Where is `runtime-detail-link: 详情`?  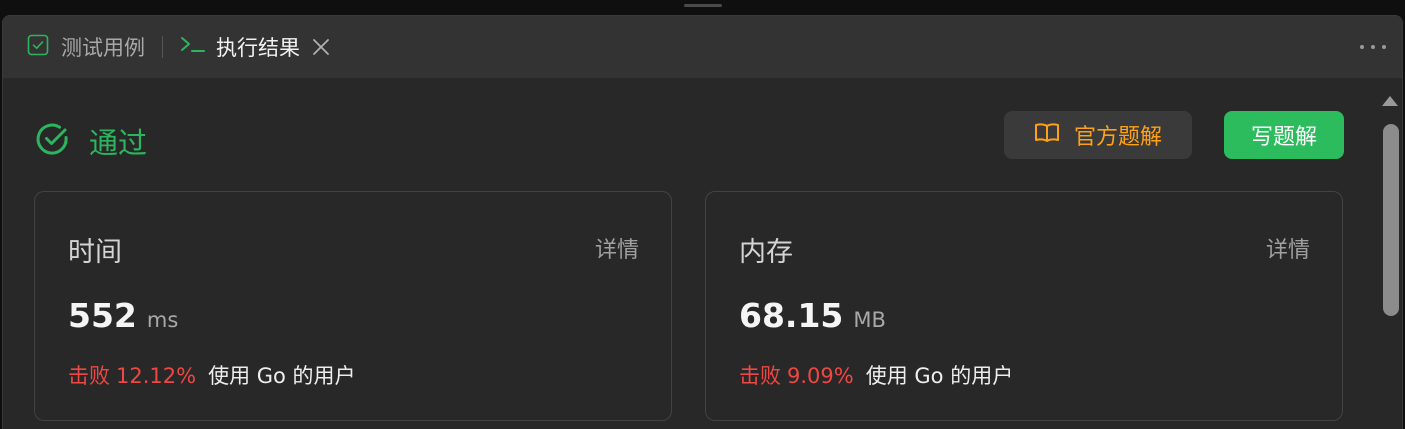 runtime-detail-link: 详情 is located at coordinates (617, 248).